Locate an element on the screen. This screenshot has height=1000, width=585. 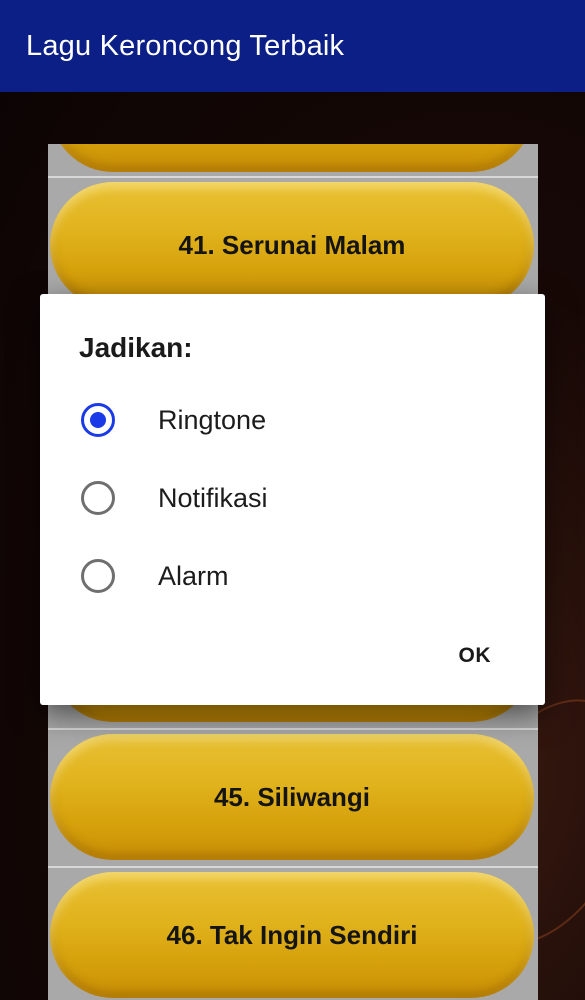
app-bar: Lagu Keroncong Terbaik is located at coordinates (292, 46).